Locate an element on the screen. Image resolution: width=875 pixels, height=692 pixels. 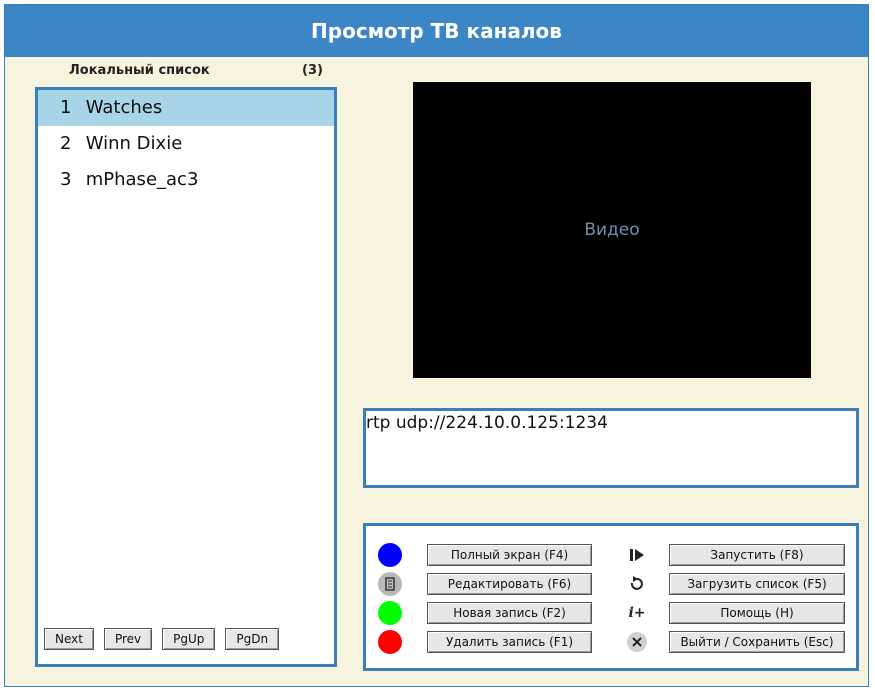
control-row: Редактировать (F6) Загрузить список (F5) is located at coordinates (611, 584).